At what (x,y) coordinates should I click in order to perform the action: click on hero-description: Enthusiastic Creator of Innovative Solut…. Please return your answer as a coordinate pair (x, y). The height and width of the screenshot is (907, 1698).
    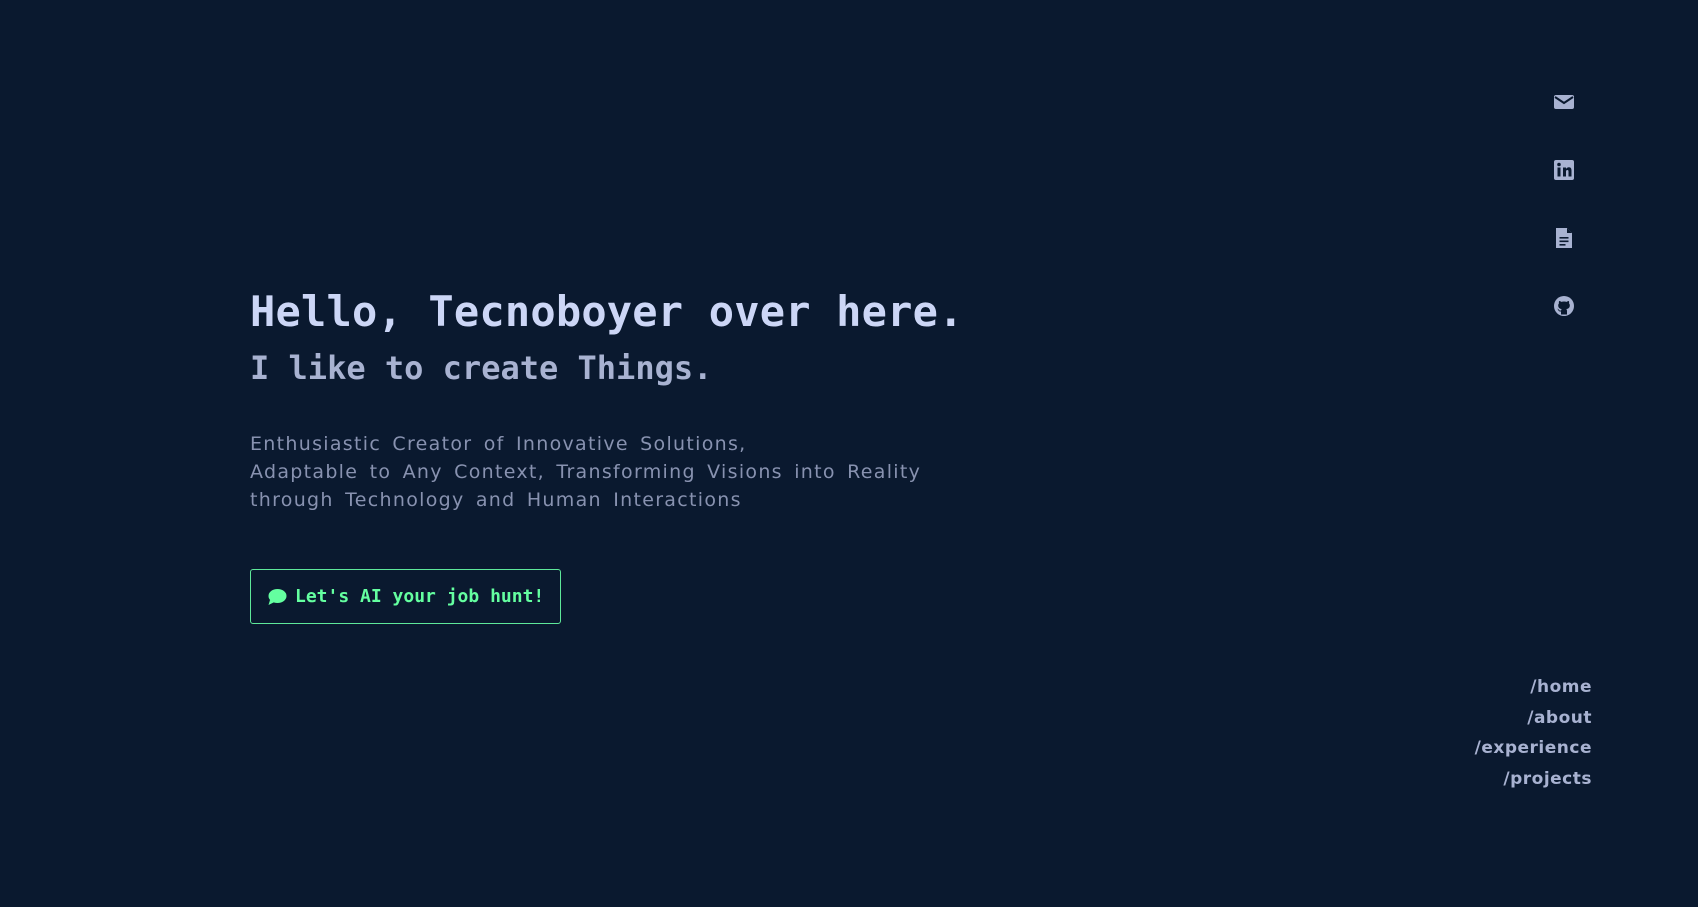
    Looking at the image, I should click on (700, 472).